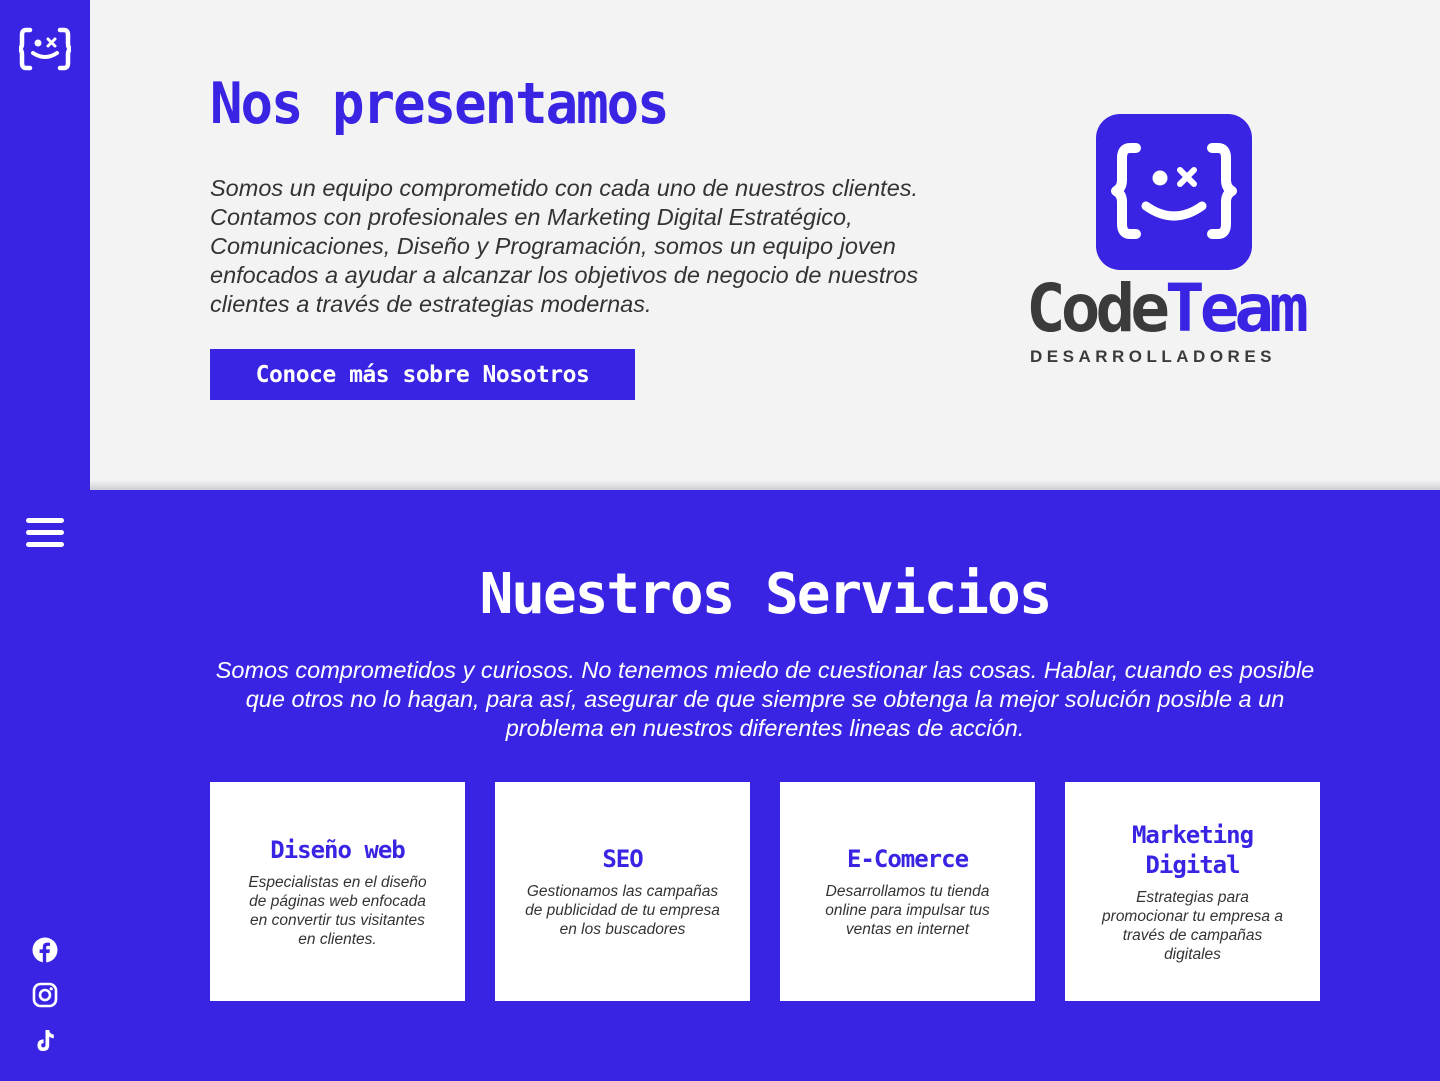  What do you see at coordinates (422, 374) in the screenshot?
I see `about-us-button: Conoce más sobre Nosotros` at bounding box center [422, 374].